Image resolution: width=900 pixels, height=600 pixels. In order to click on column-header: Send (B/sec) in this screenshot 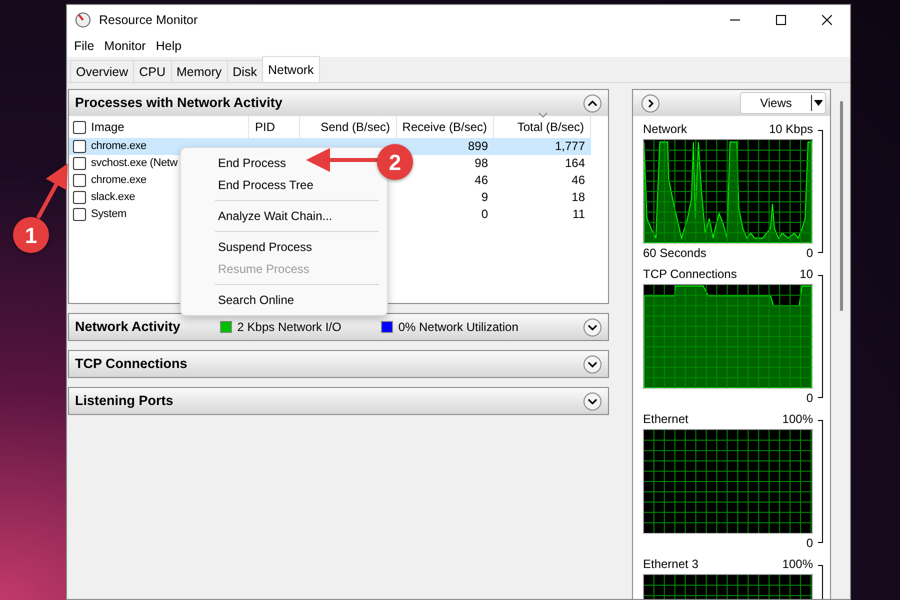, I will do `click(355, 127)`.